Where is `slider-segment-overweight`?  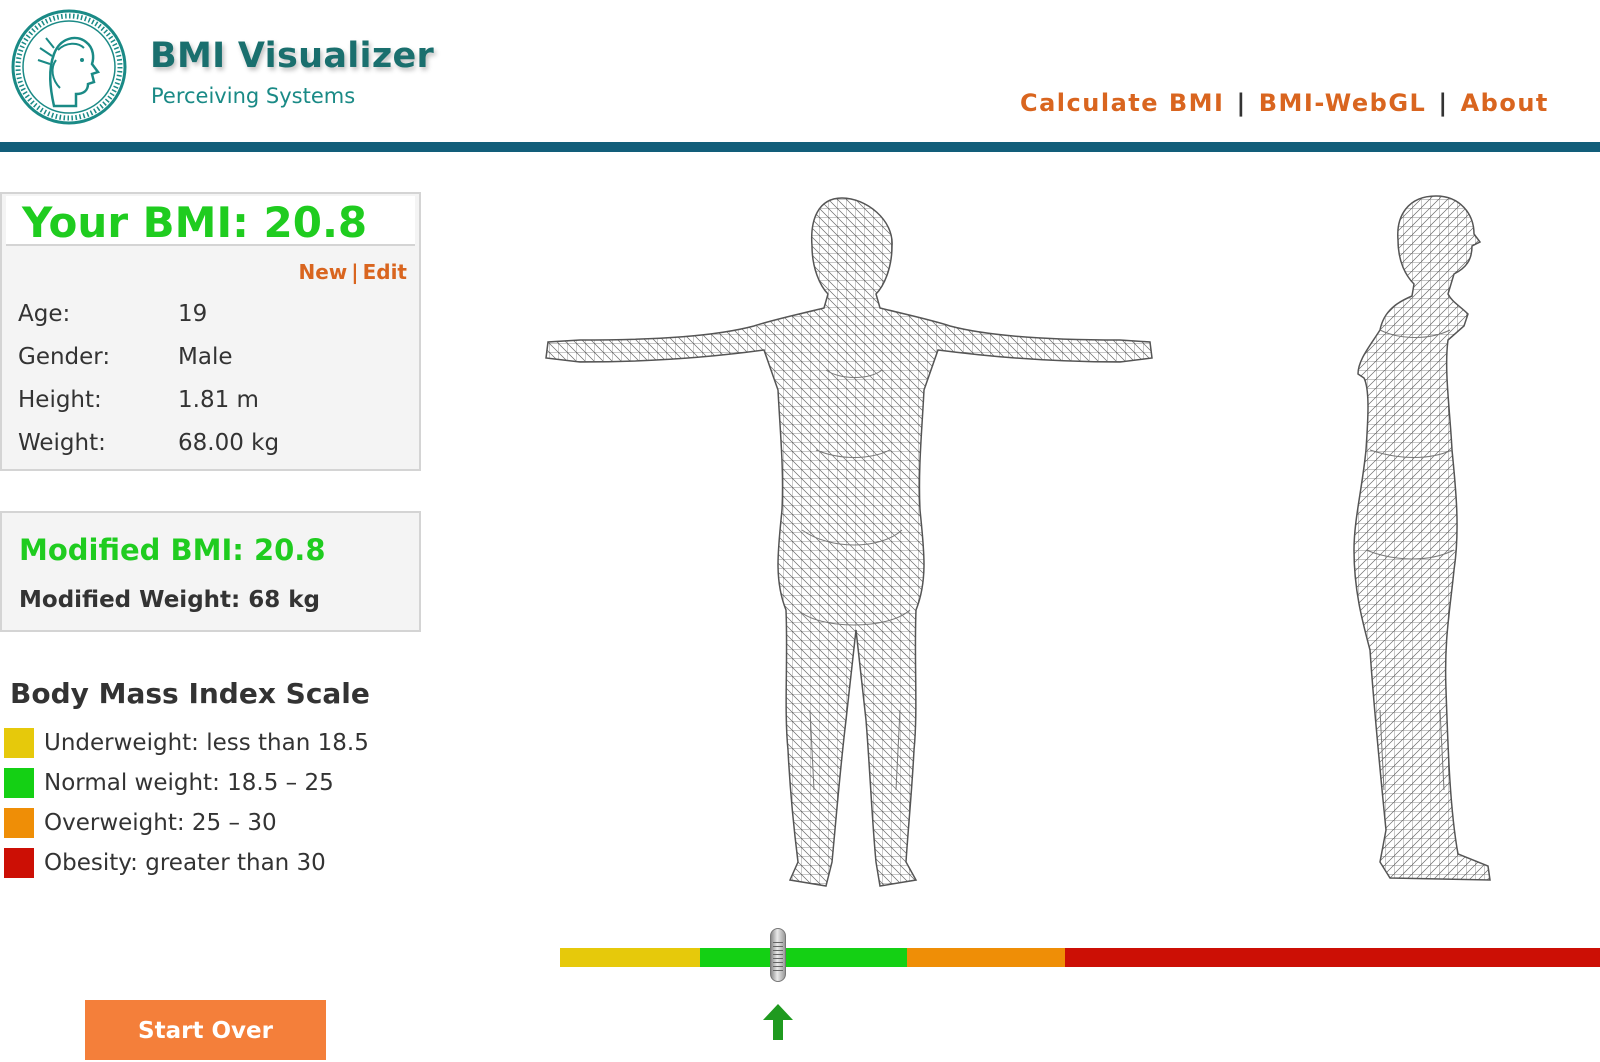 slider-segment-overweight is located at coordinates (986, 957).